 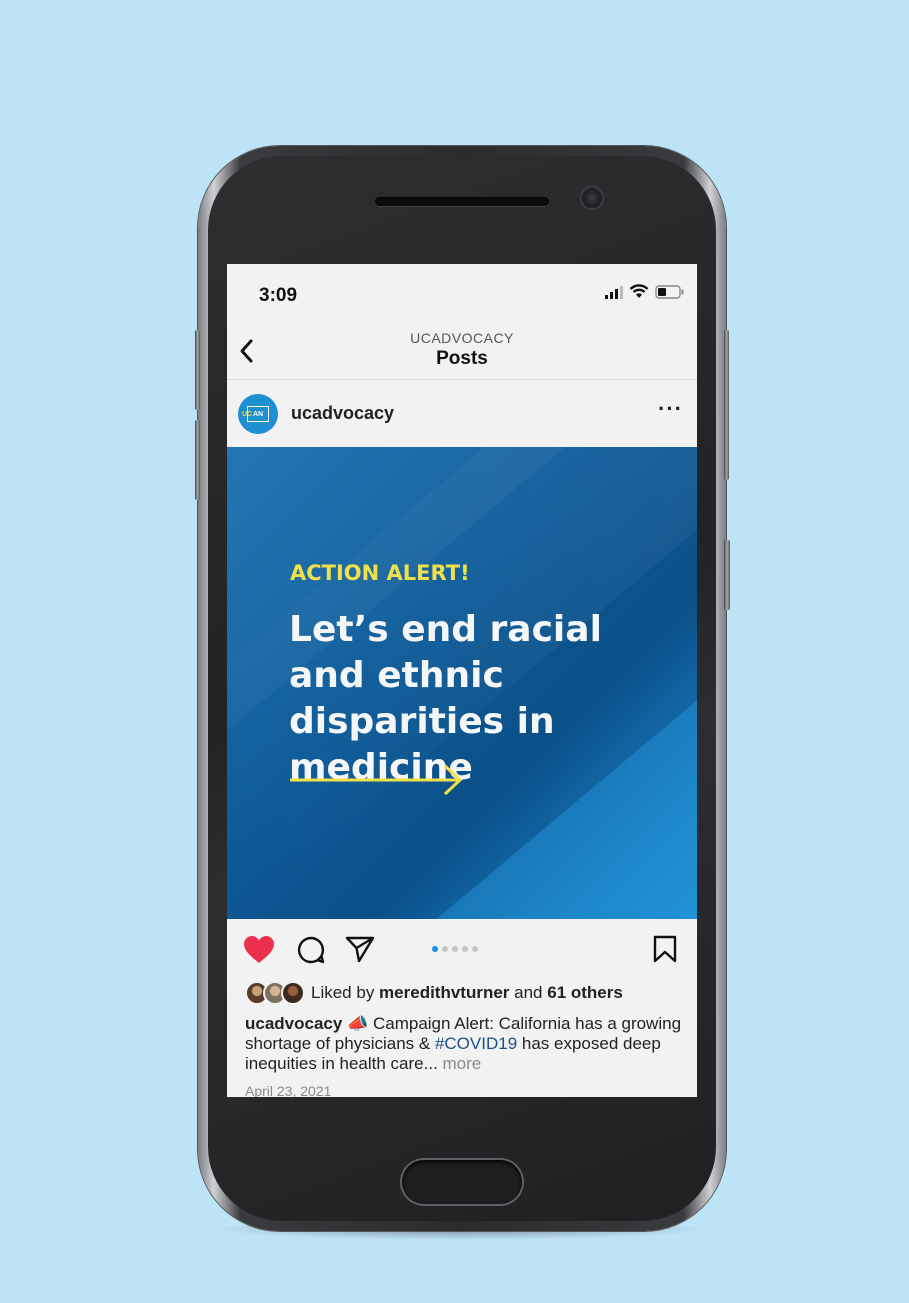 What do you see at coordinates (669, 291) in the screenshot?
I see `battery-icon` at bounding box center [669, 291].